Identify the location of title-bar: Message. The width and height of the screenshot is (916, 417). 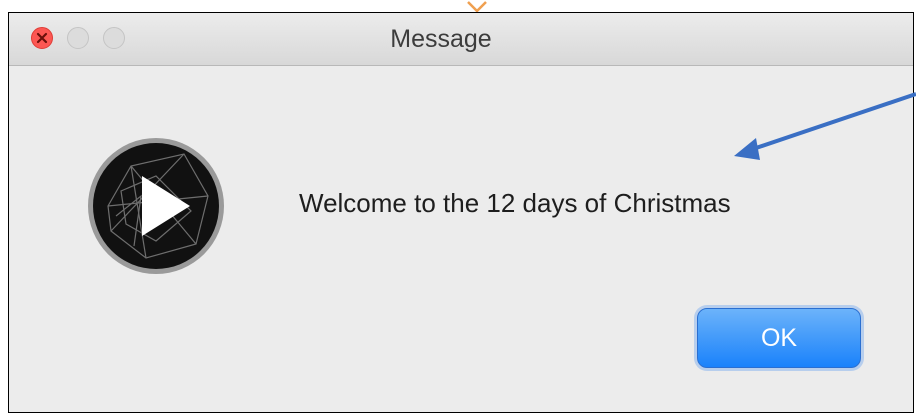
(461, 39).